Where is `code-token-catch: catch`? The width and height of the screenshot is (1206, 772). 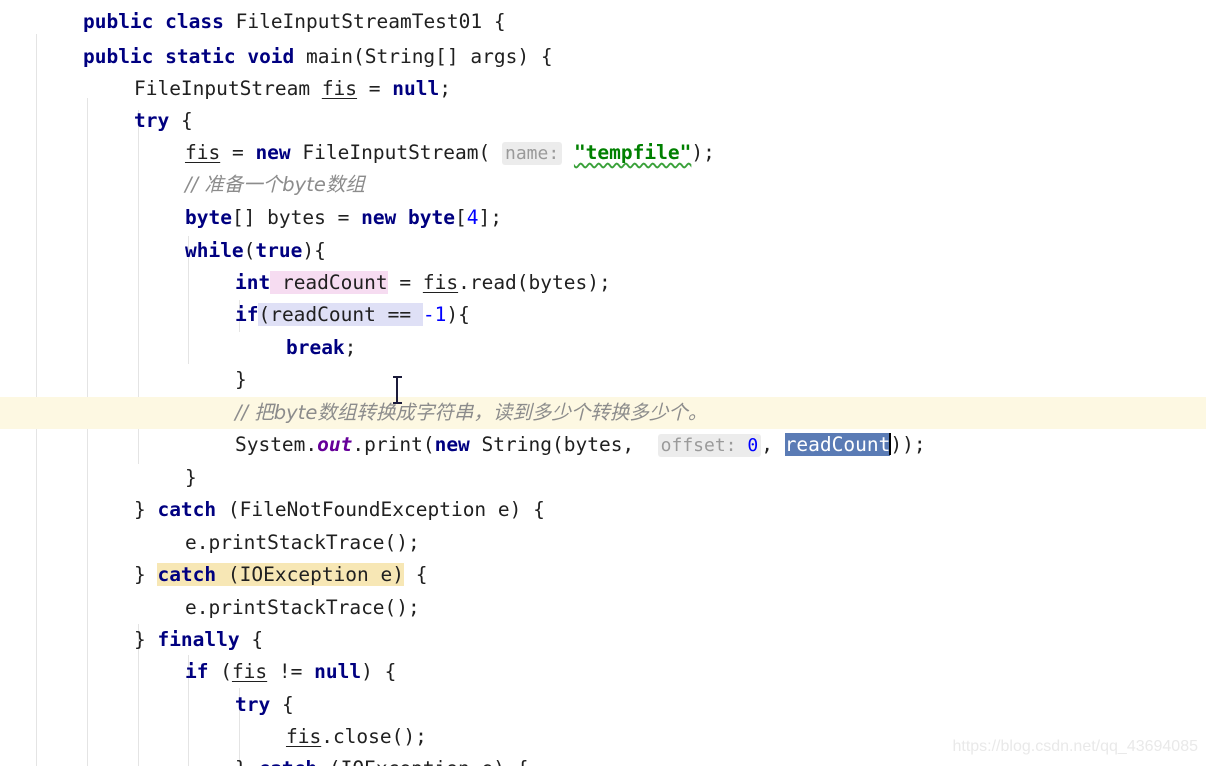 code-token-catch: catch is located at coordinates (187, 509).